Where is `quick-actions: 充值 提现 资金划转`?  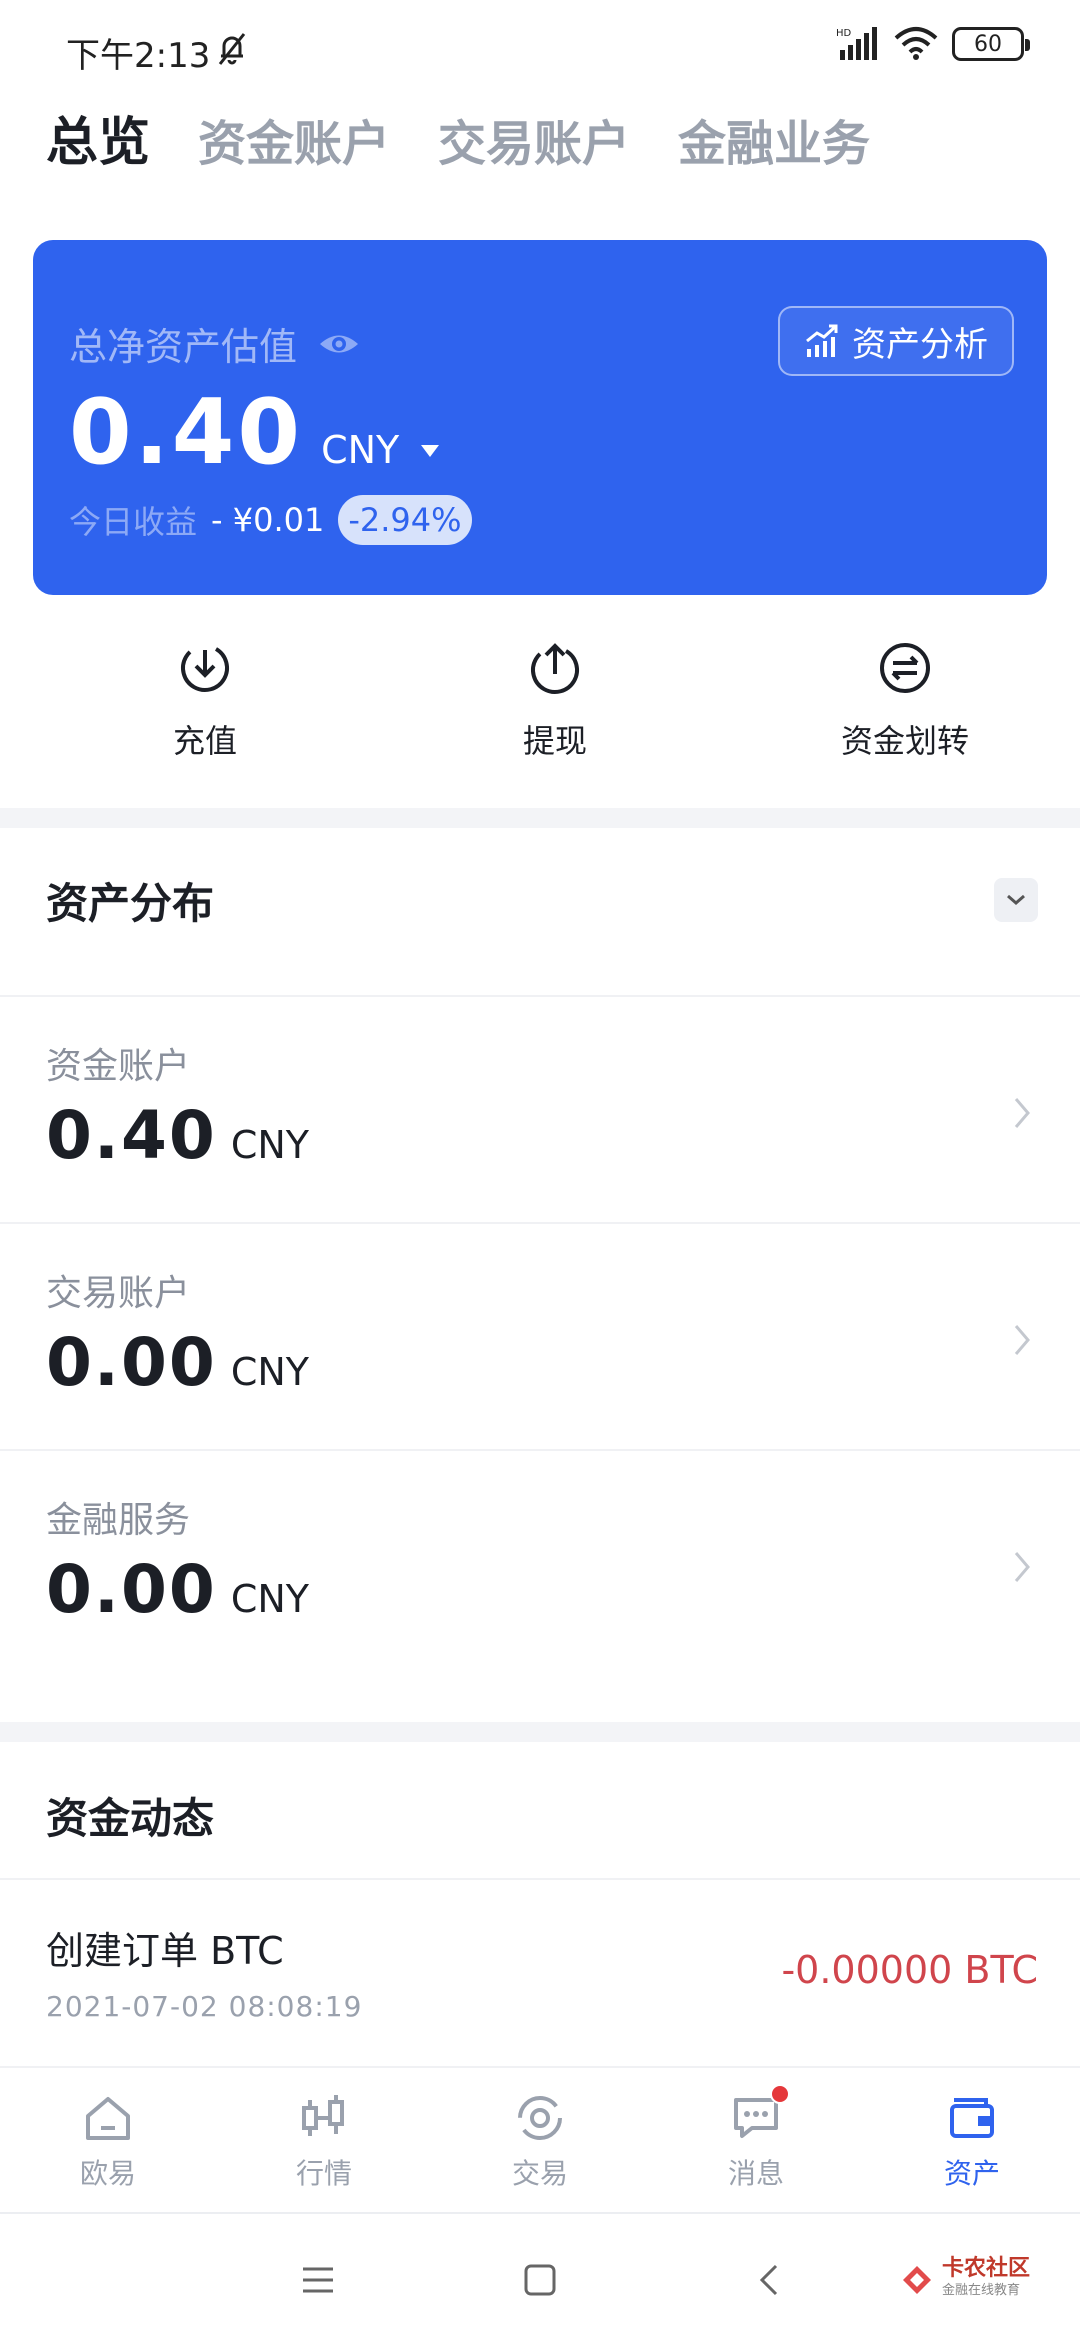
quick-actions: 充值 提现 资金划转 is located at coordinates (540, 710).